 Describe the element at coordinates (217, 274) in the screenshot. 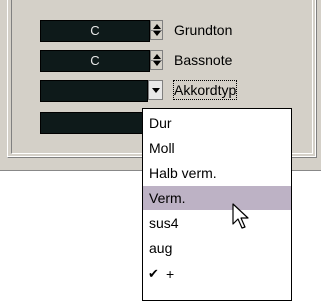

I see `menu-item-plus: ✔ +` at that location.